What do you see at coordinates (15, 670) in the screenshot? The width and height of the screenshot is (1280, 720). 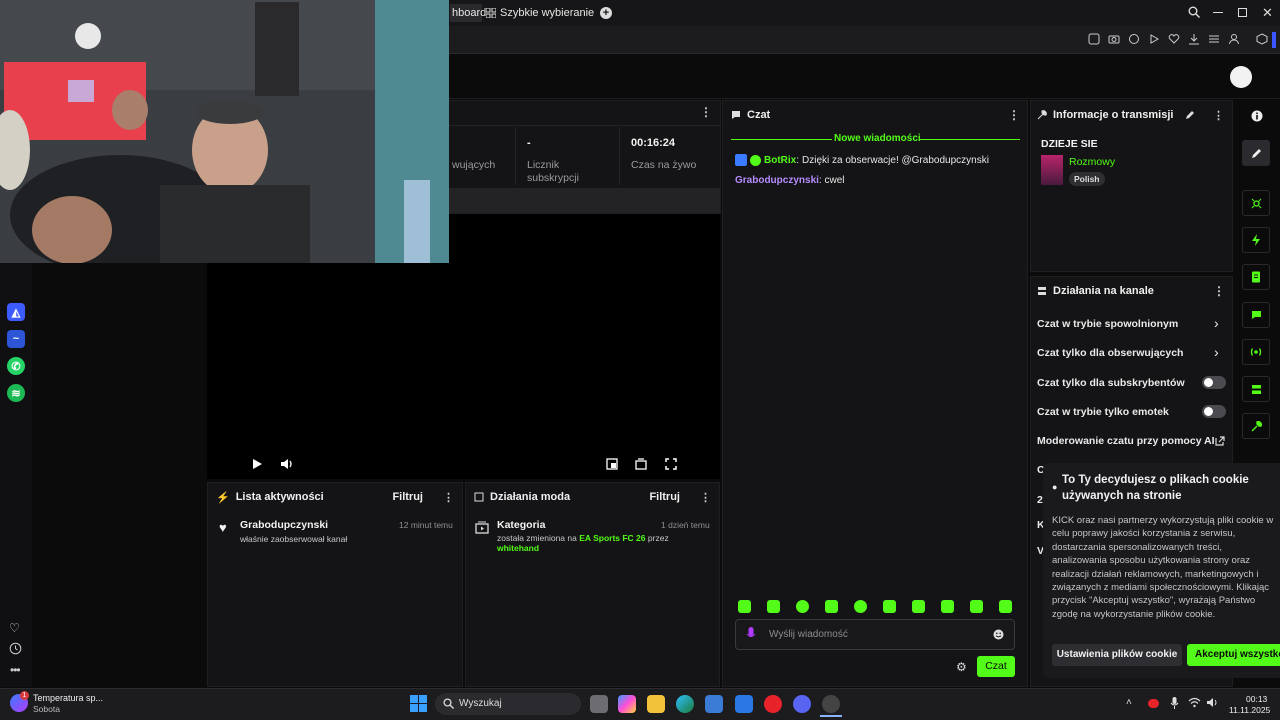 I see `more-icon: •••` at bounding box center [15, 670].